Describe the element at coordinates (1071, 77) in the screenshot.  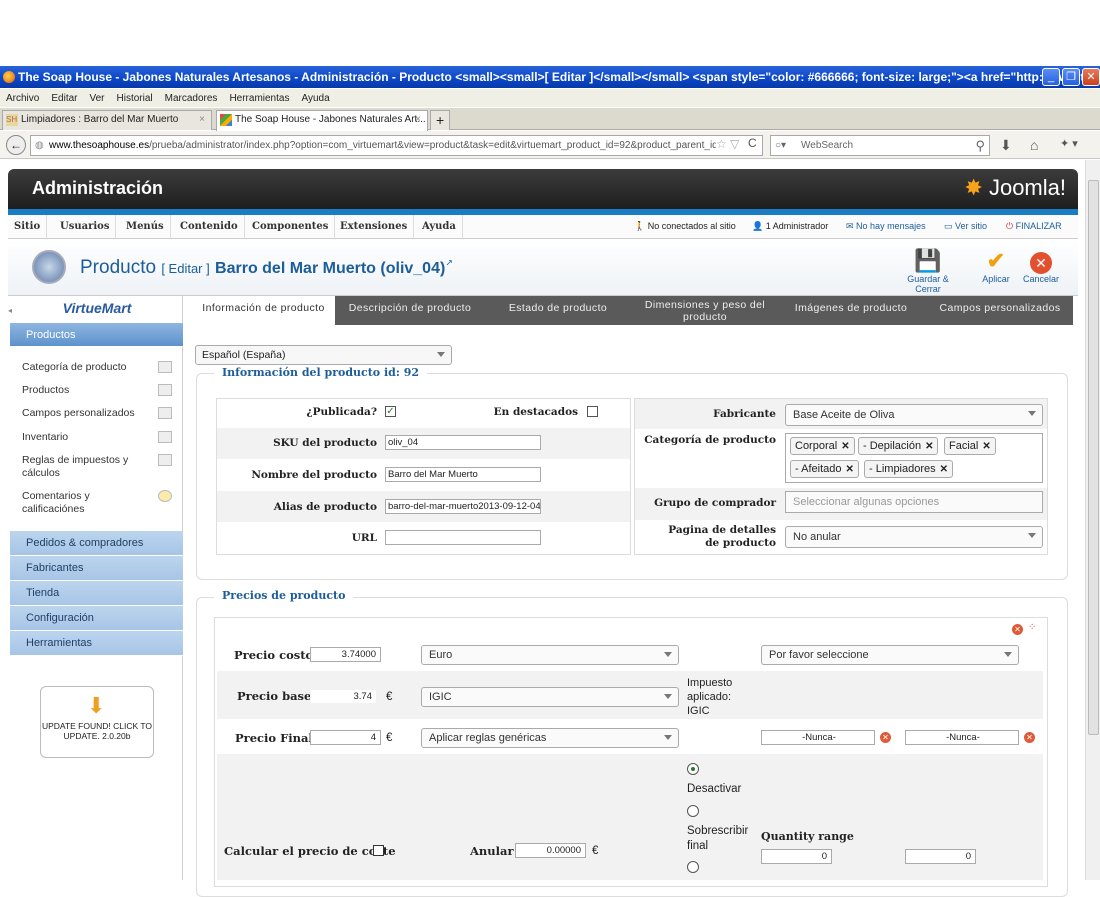
I see `maximize-button: ❐` at that location.